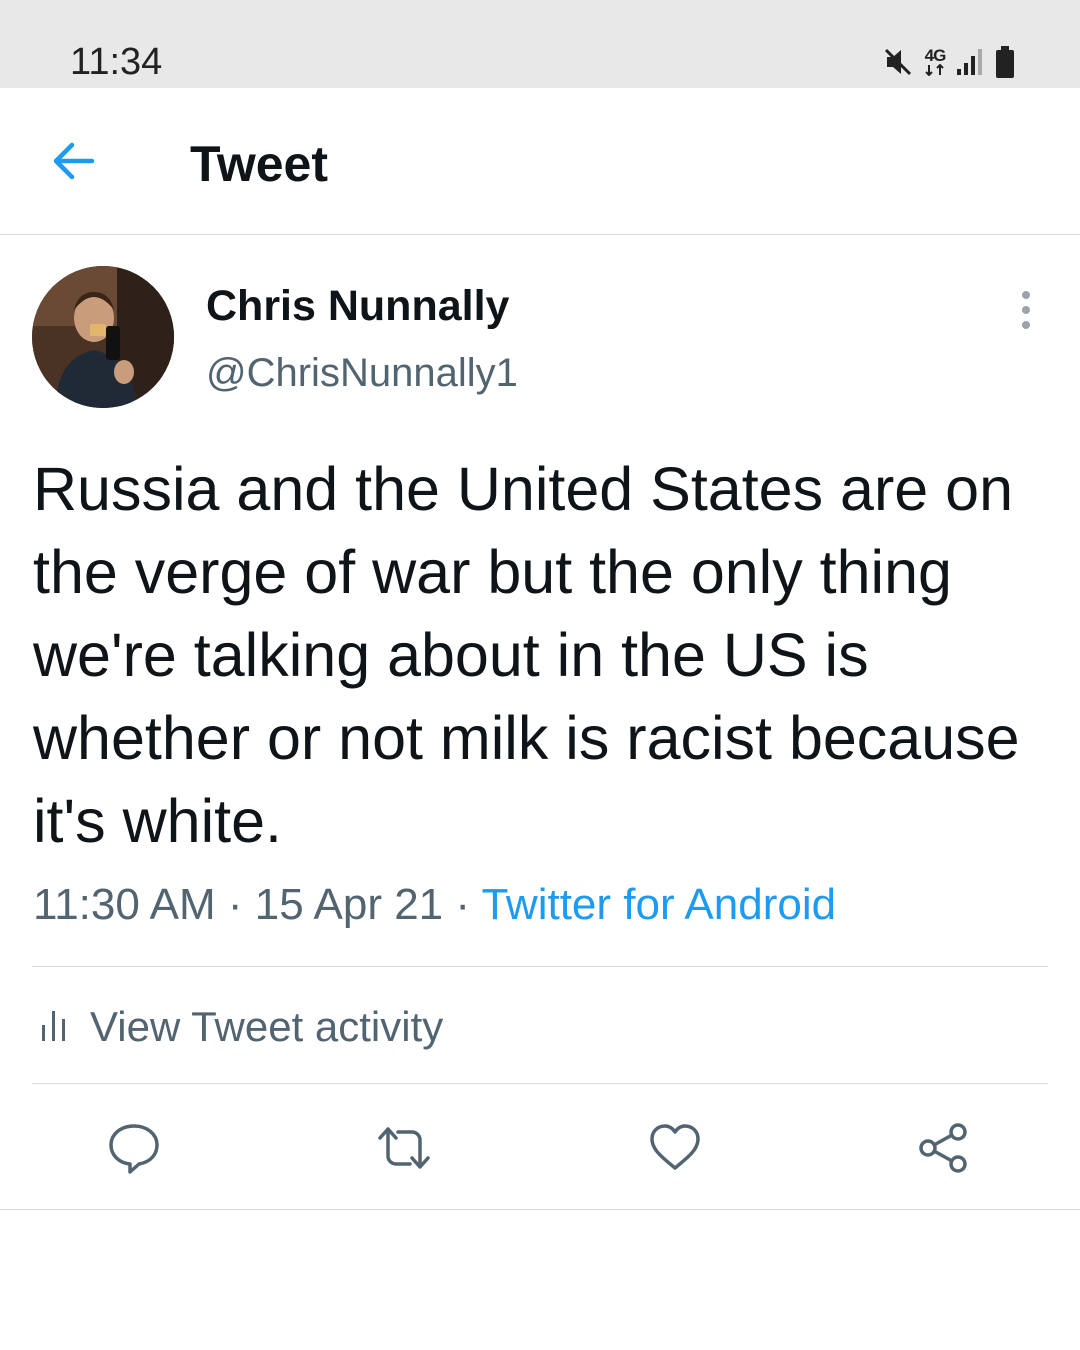 The width and height of the screenshot is (1080, 1350). Describe the element at coordinates (402, 1148) in the screenshot. I see `retweet-button` at that location.